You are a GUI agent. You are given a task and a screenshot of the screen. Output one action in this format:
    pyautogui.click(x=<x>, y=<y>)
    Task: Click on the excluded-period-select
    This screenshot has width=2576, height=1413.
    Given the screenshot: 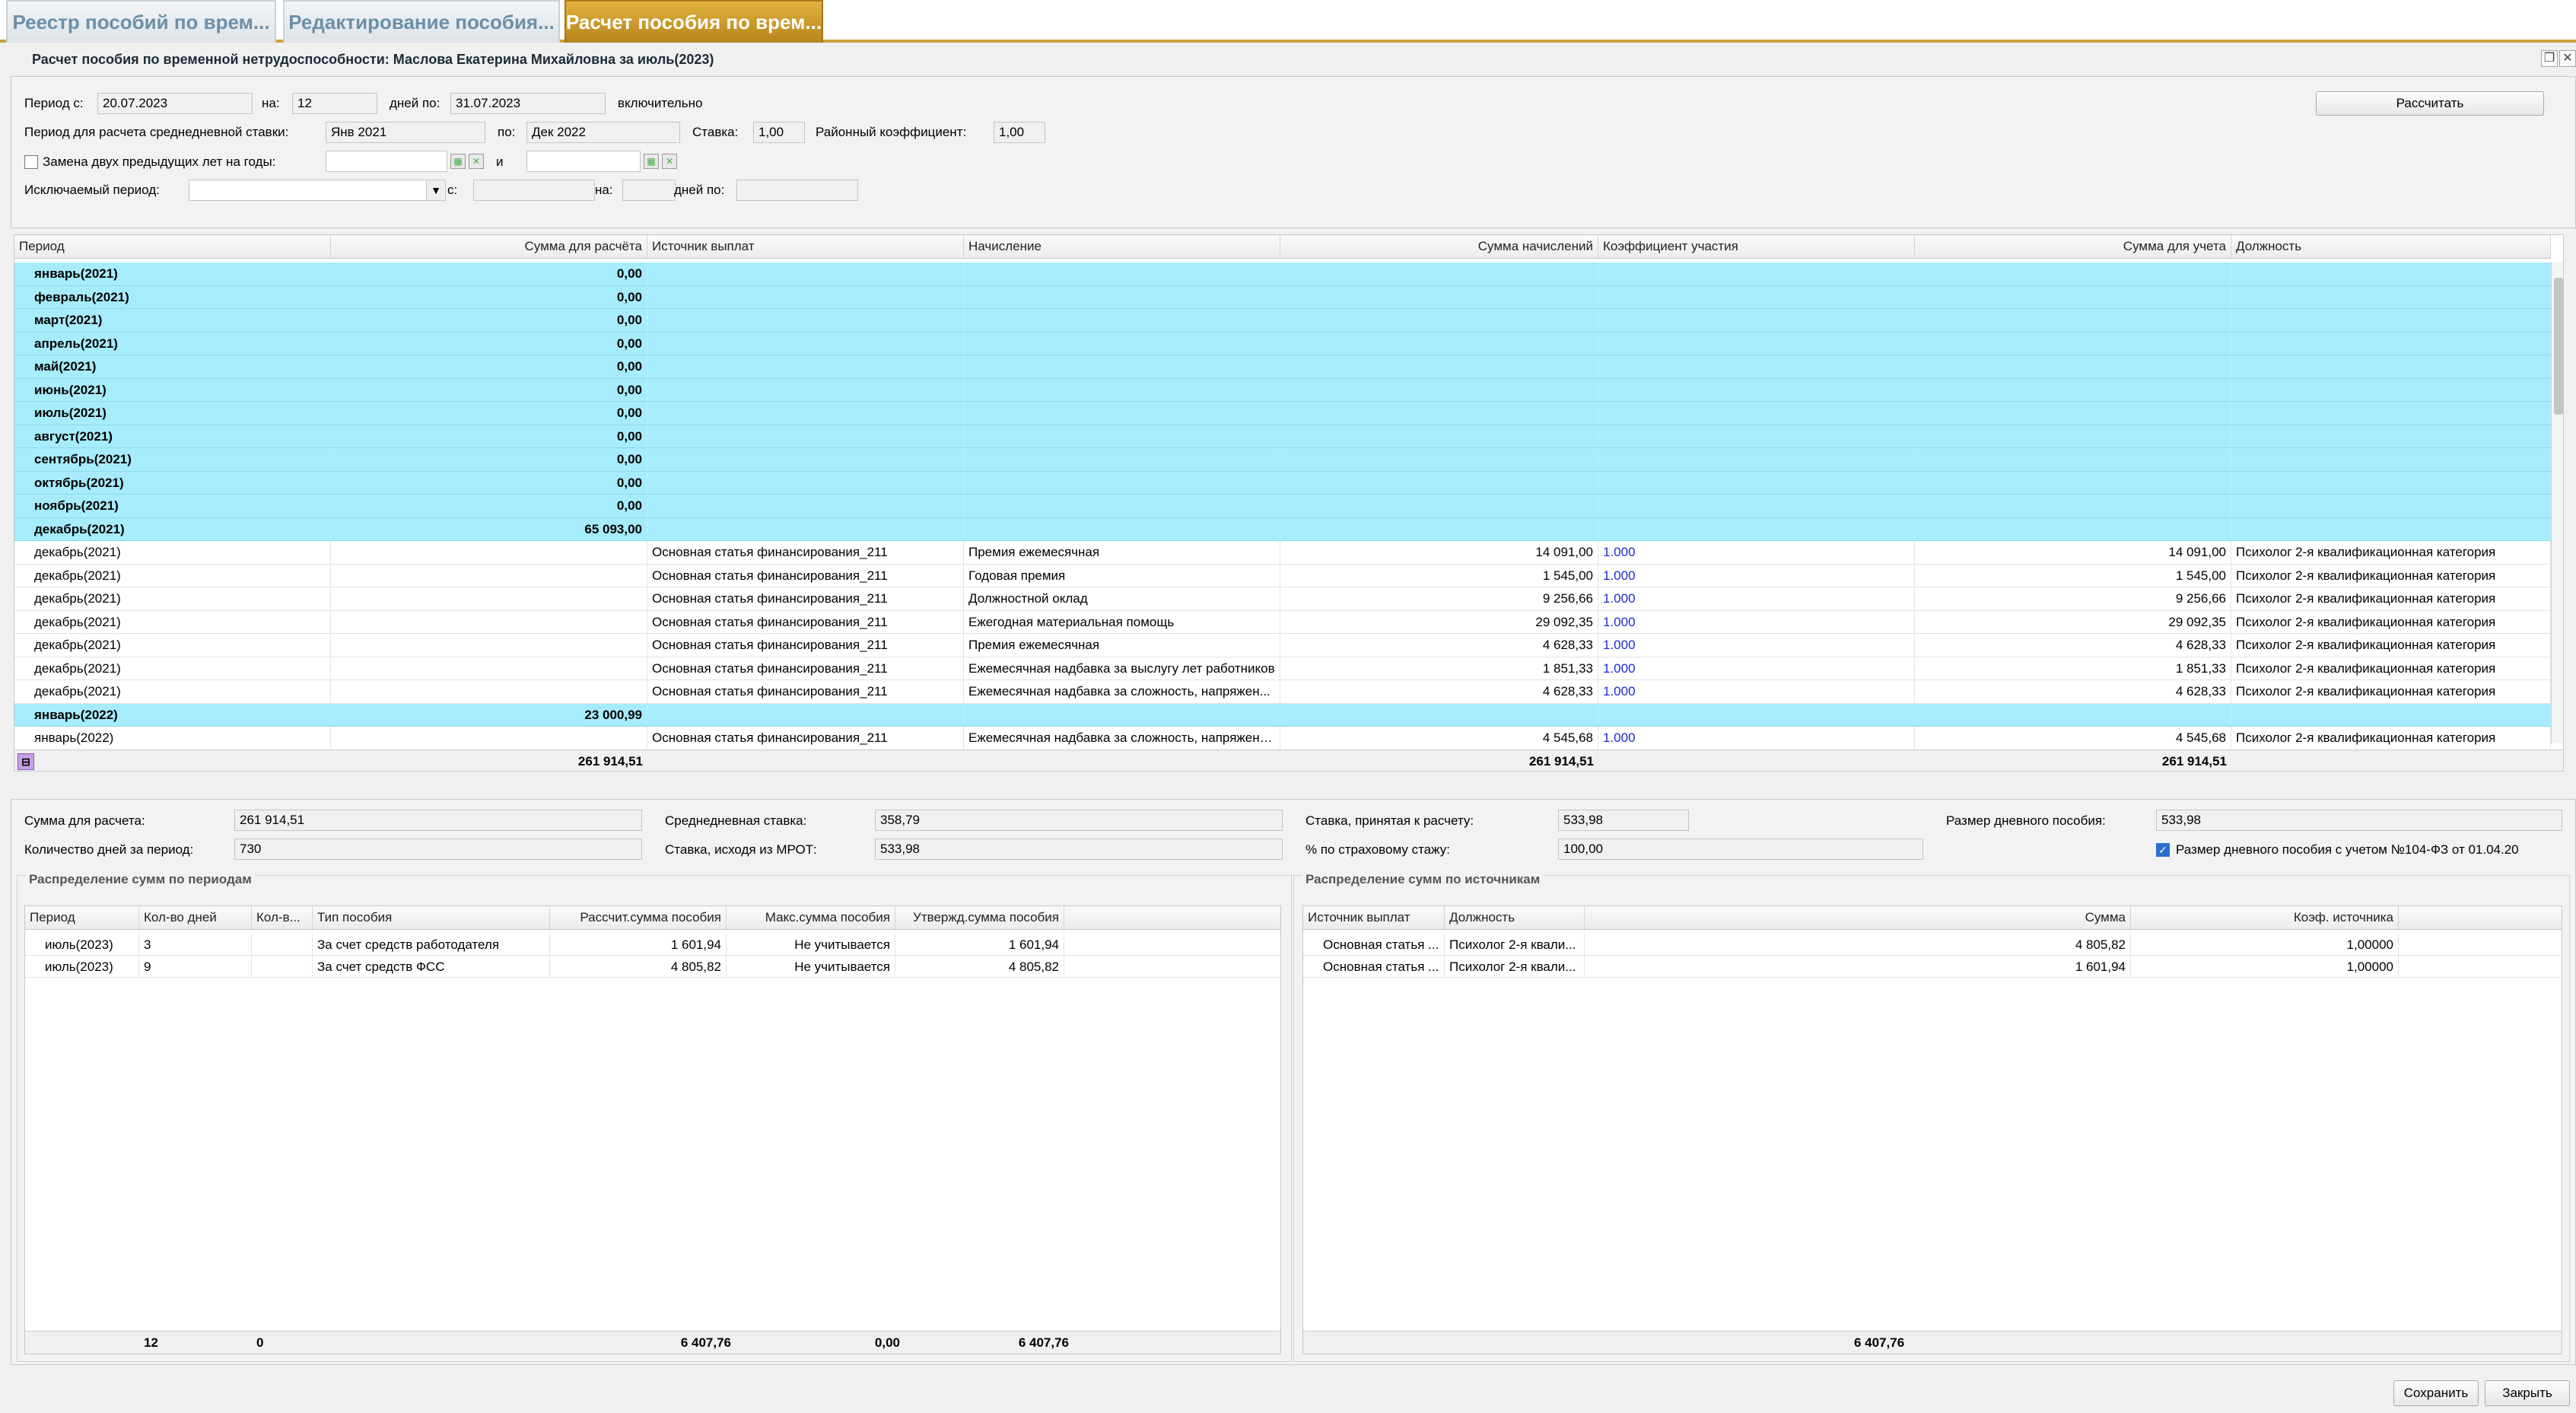 What is the action you would take?
    pyautogui.click(x=308, y=190)
    